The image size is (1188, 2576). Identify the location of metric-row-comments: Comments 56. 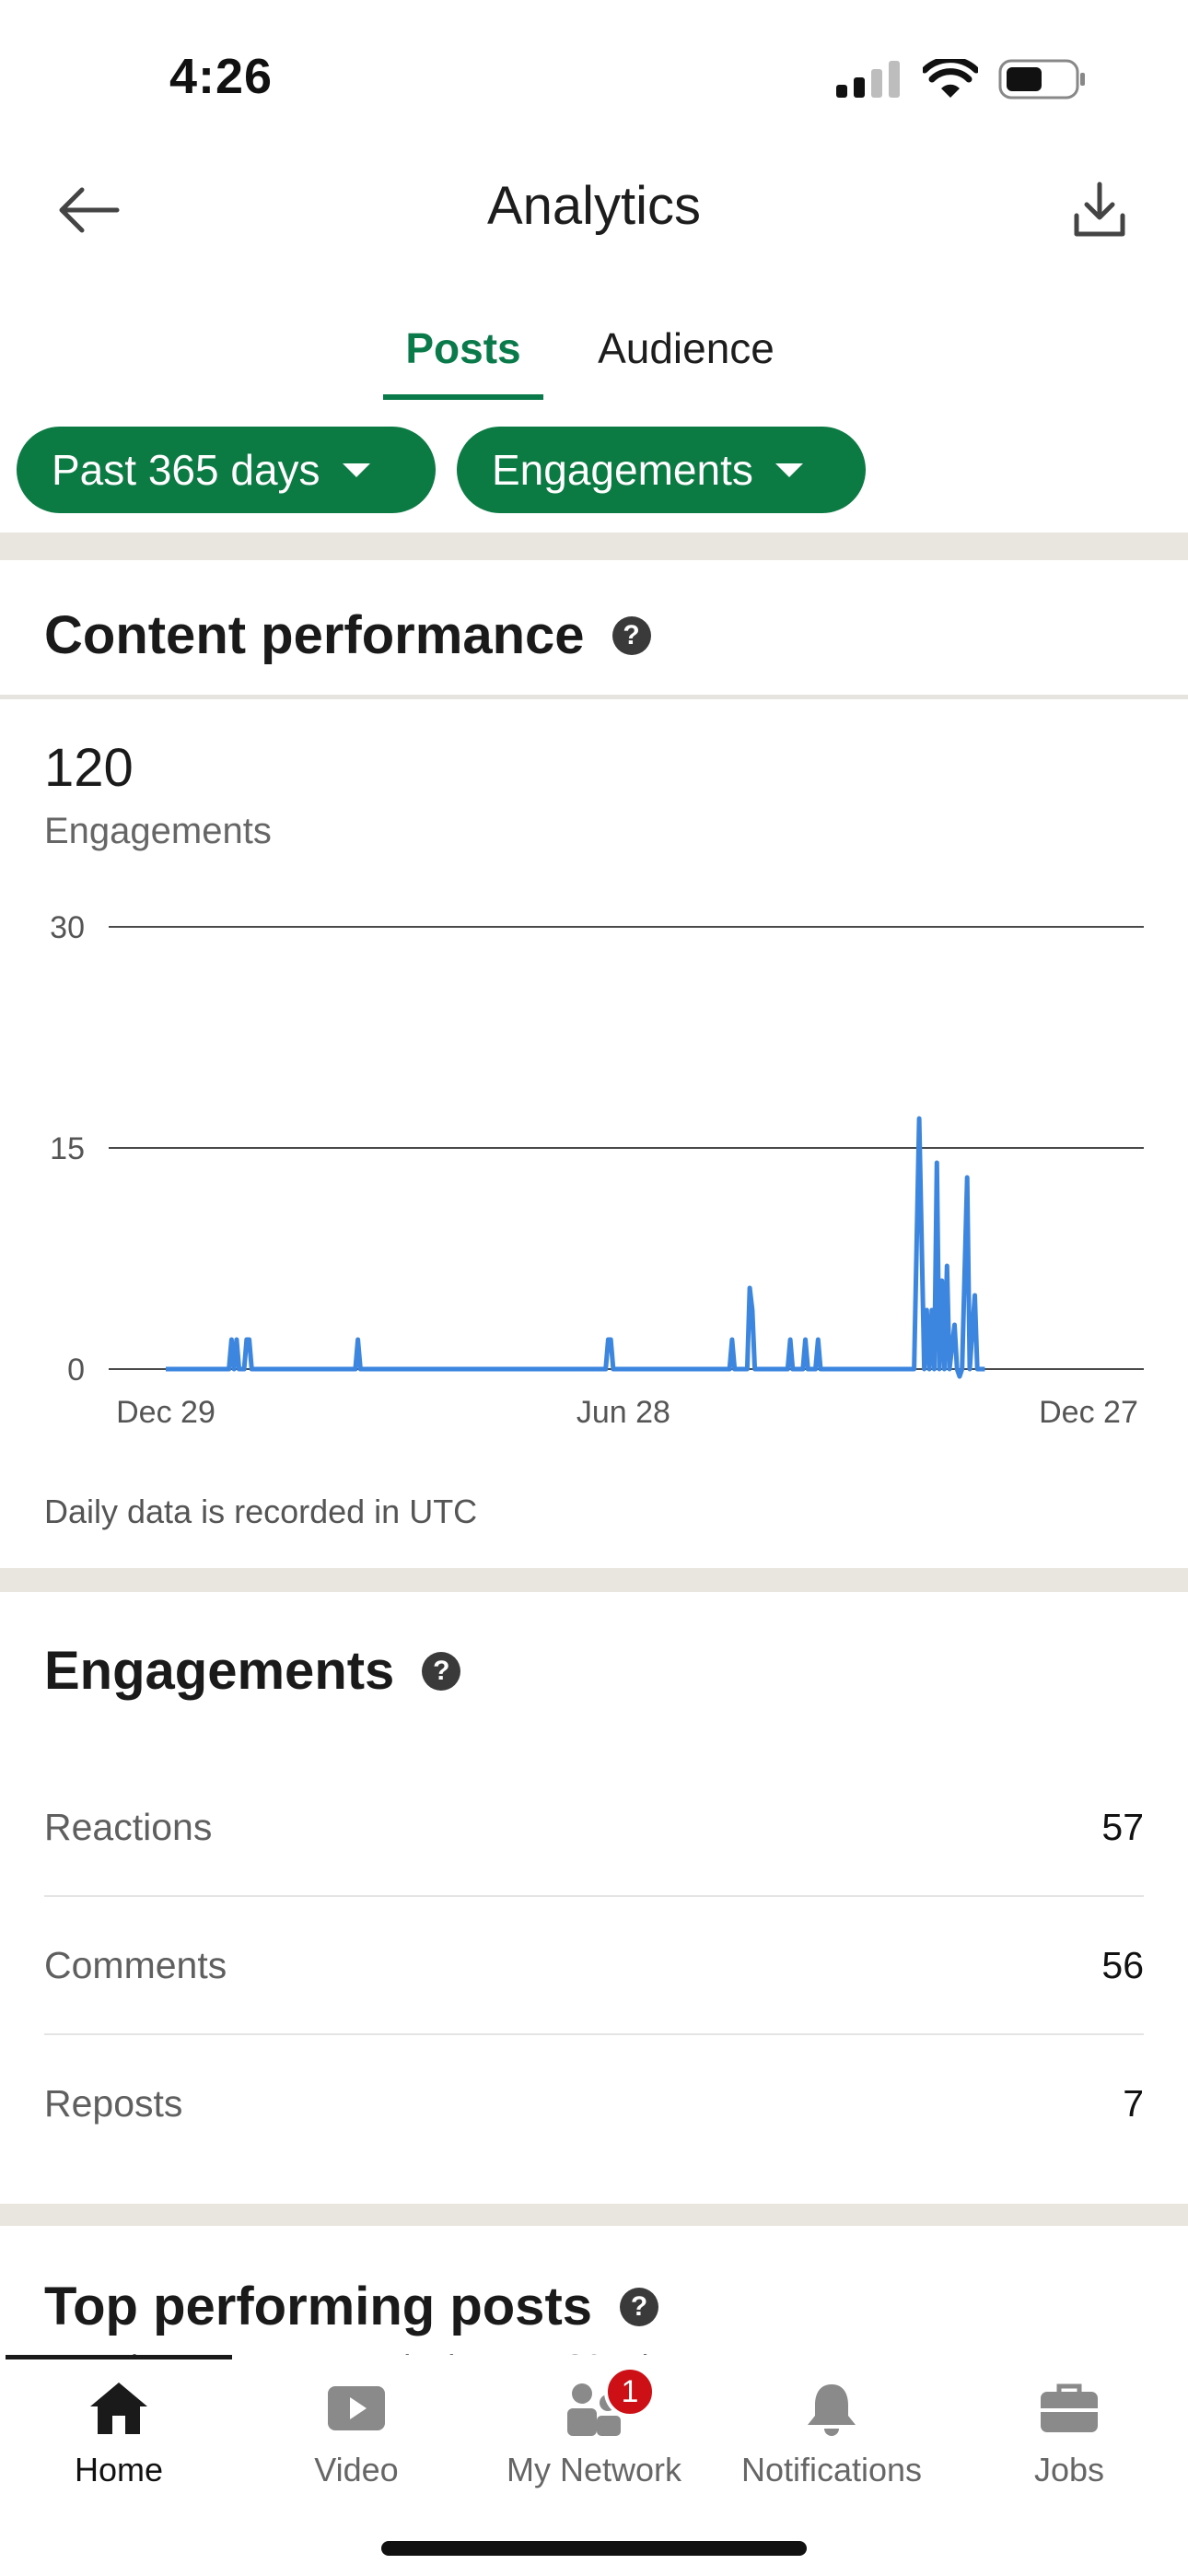
(594, 1965).